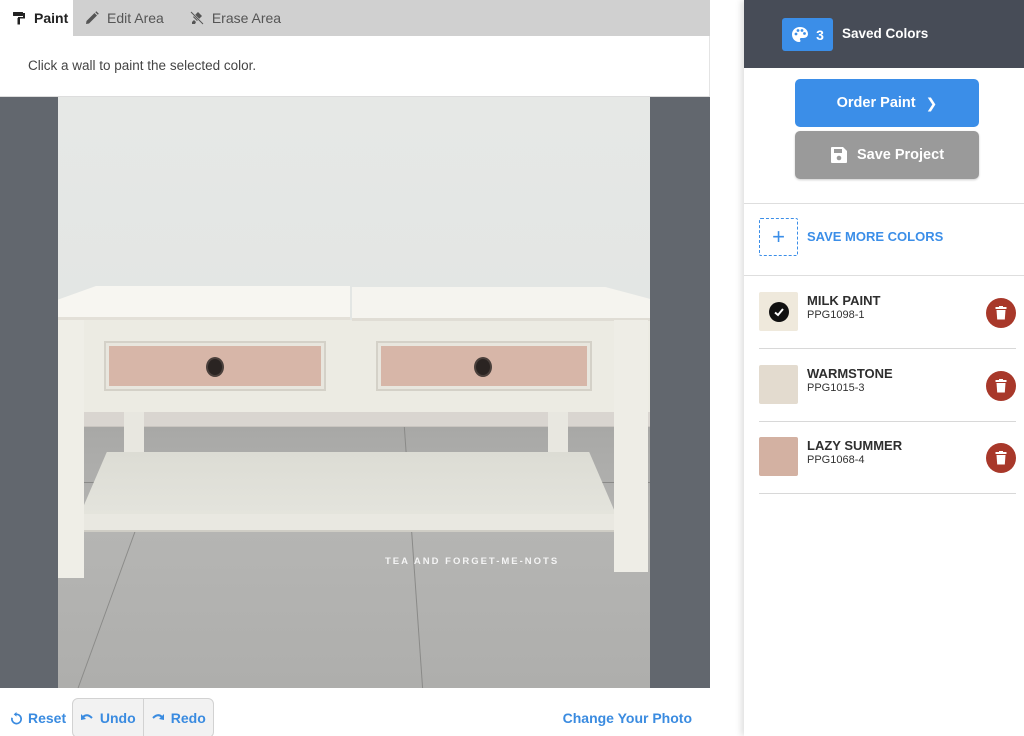  I want to click on table-top-right, so click(501, 304).